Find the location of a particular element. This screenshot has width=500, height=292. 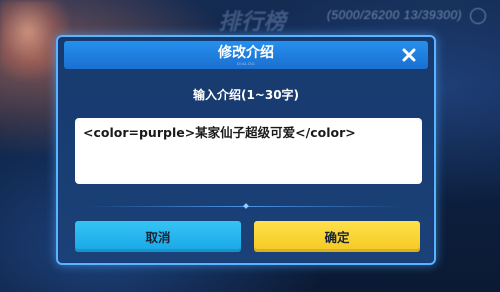

confirm-button: 确定 is located at coordinates (337, 236).